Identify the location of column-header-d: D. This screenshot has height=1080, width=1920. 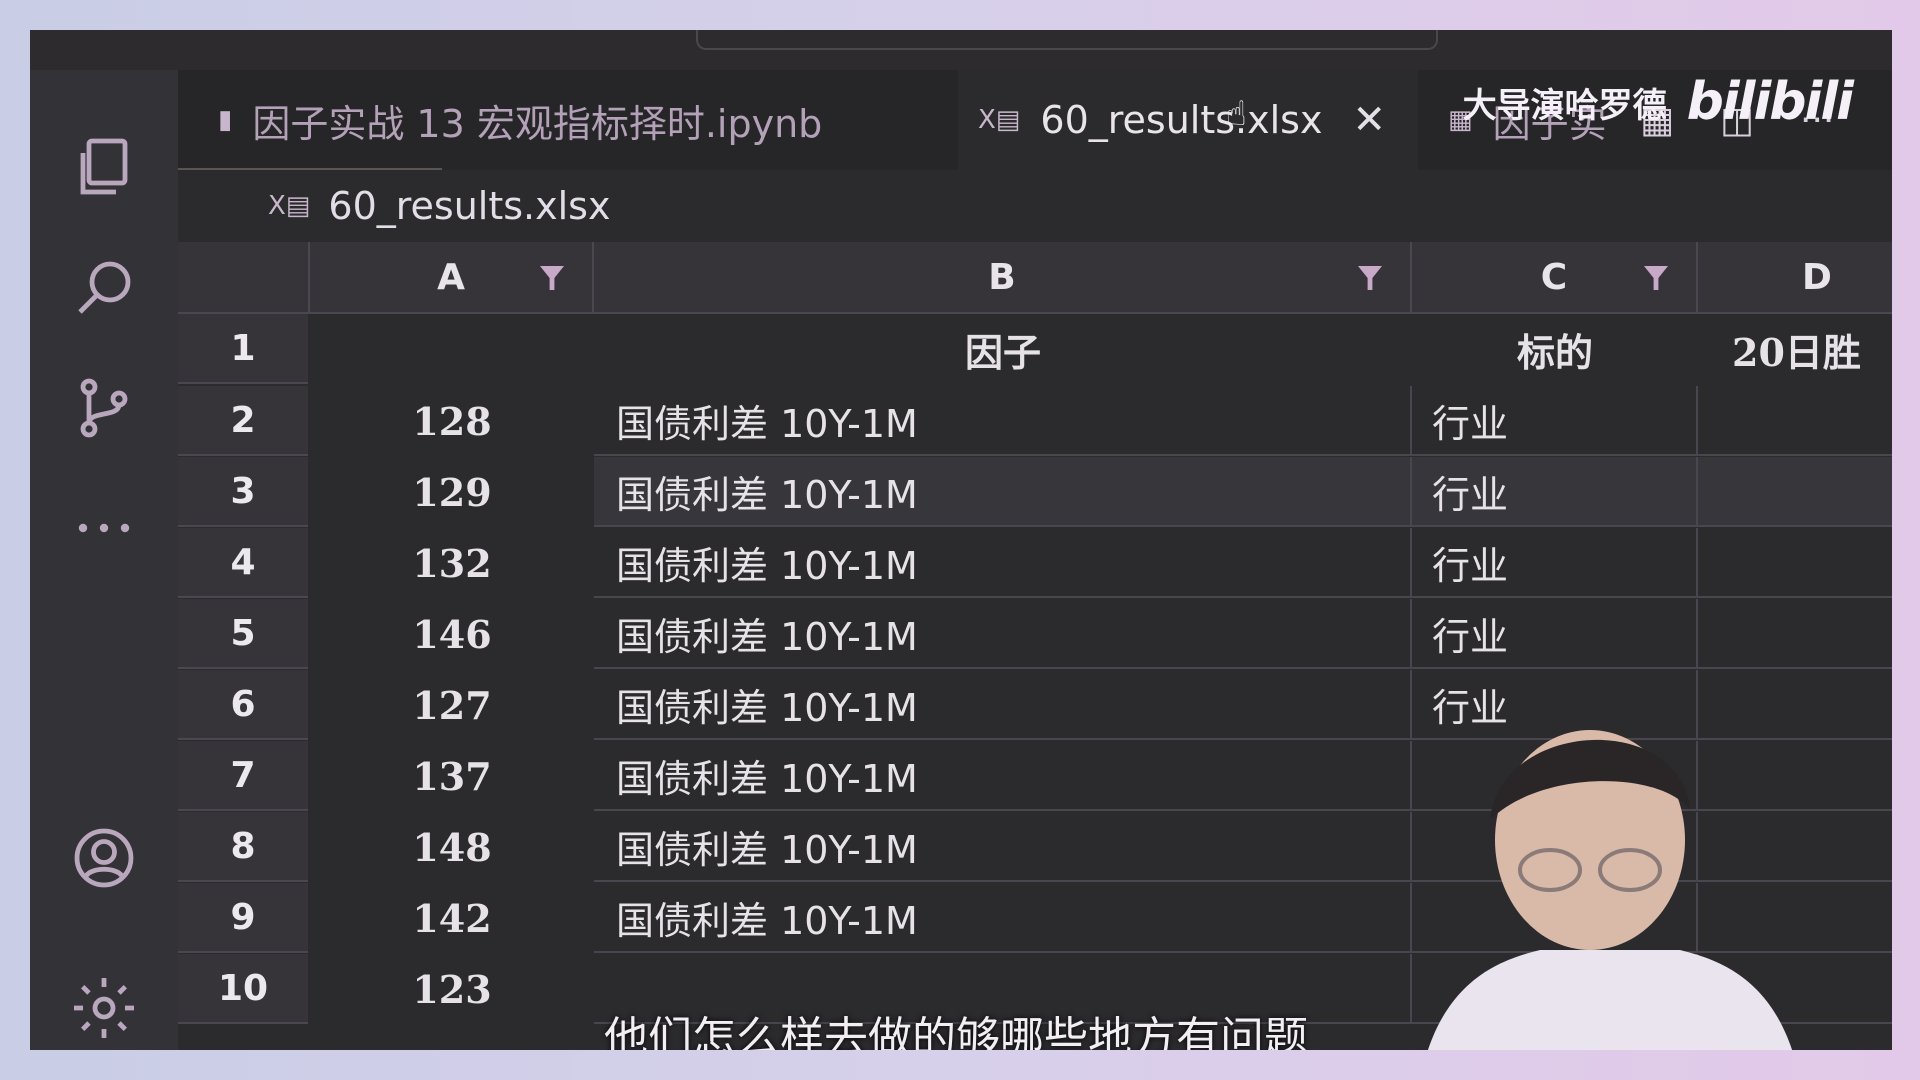
(1795, 278).